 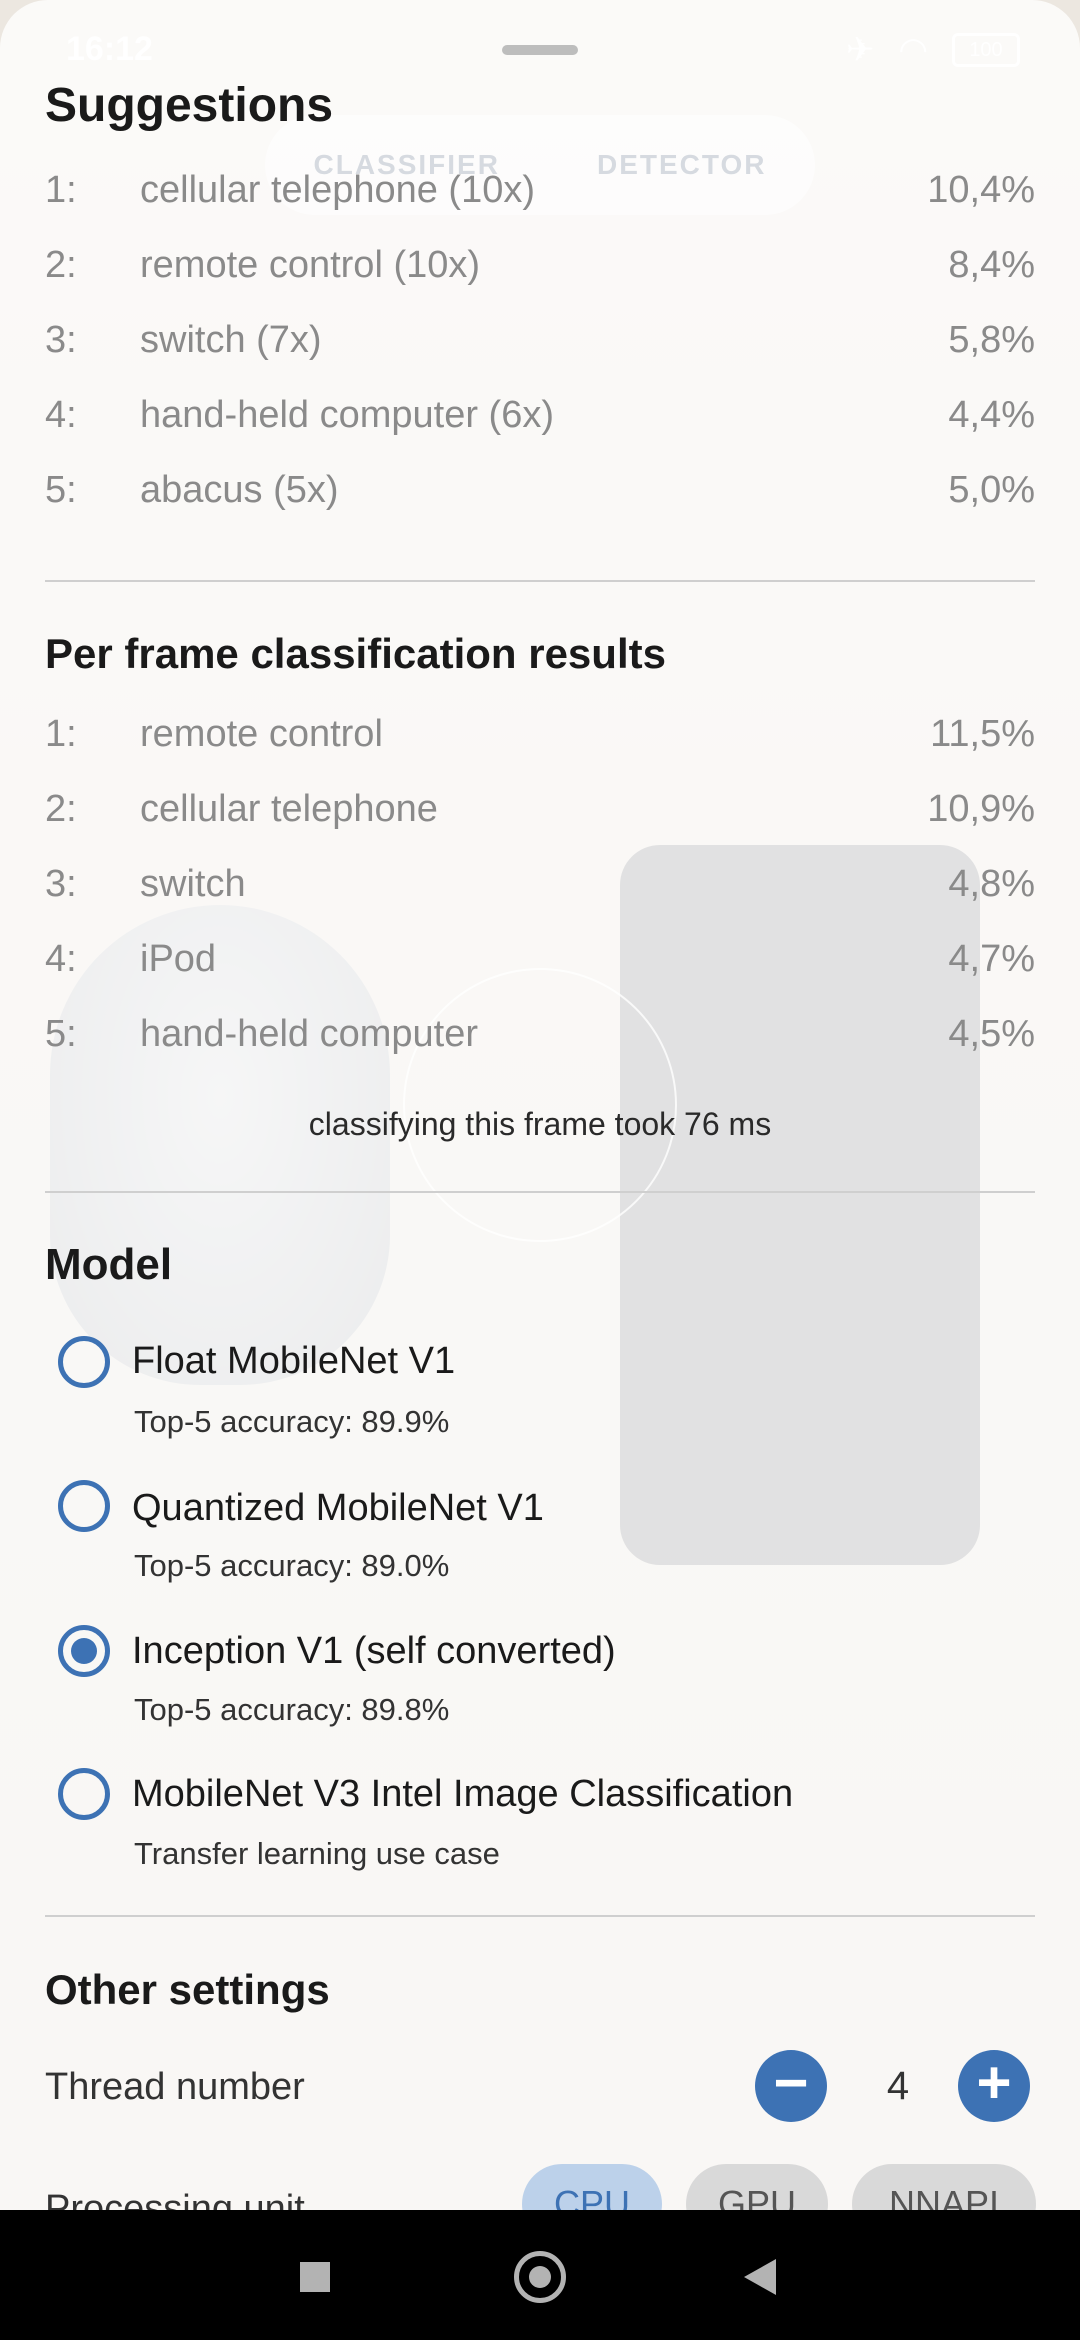 I want to click on row-percent: 4,4%, so click(x=991, y=414).